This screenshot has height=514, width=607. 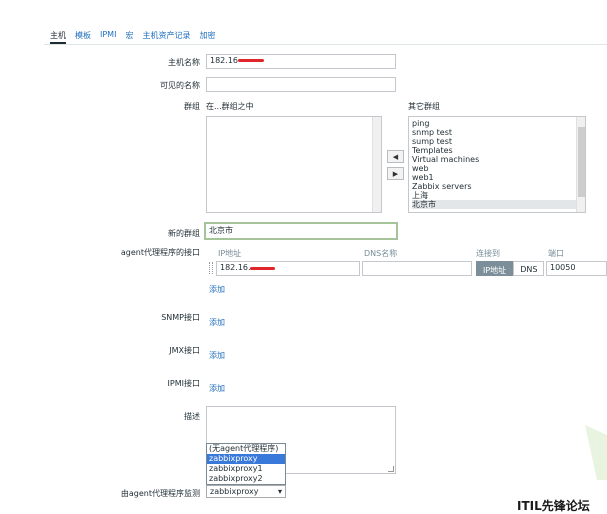 I want to click on chevron-down-icon: ▾, so click(x=279, y=491).